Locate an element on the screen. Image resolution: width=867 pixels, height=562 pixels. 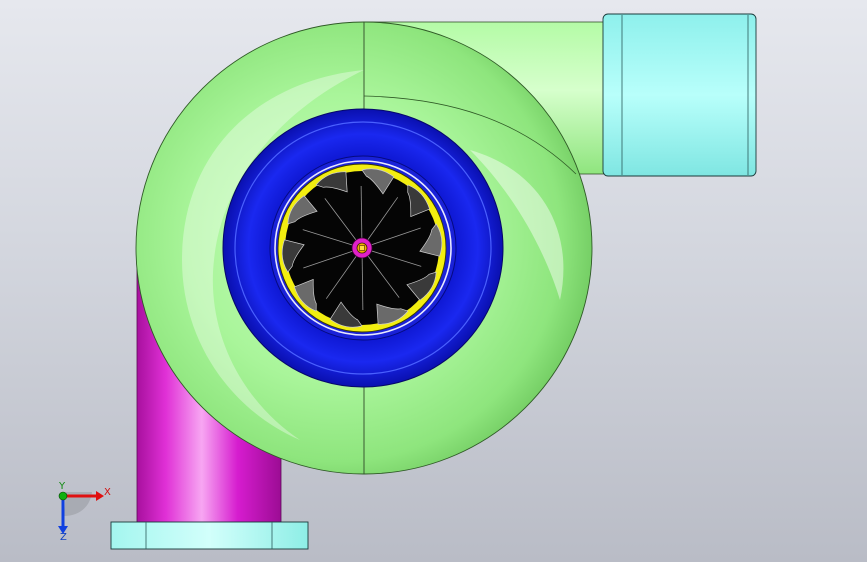
z-axis-label: Z is located at coordinates (63, 537).